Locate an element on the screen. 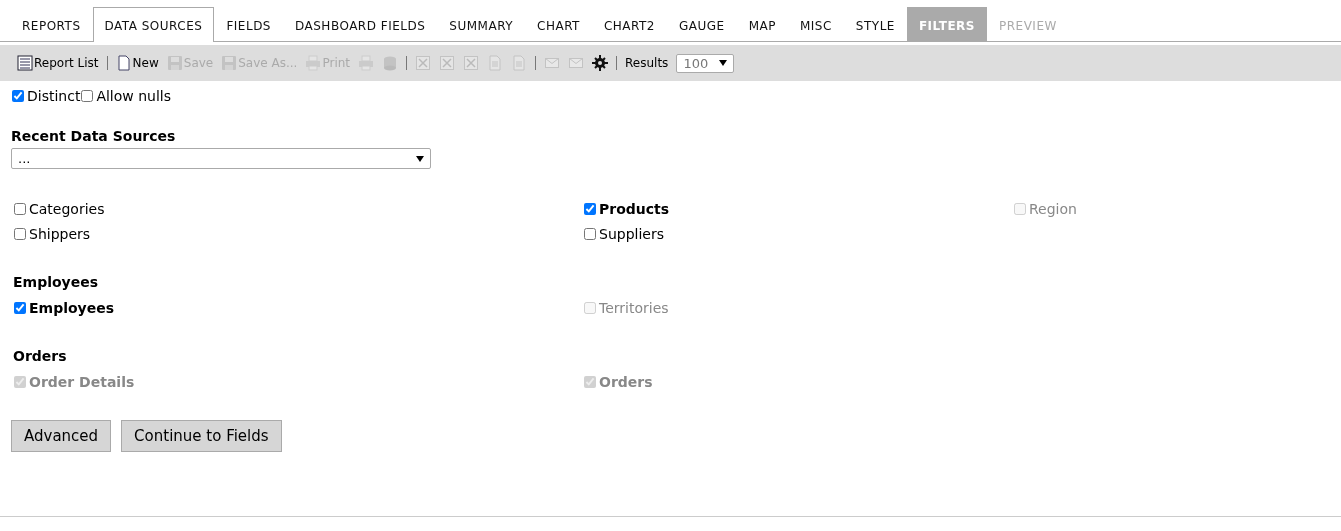  list-icon is located at coordinates (25, 63).